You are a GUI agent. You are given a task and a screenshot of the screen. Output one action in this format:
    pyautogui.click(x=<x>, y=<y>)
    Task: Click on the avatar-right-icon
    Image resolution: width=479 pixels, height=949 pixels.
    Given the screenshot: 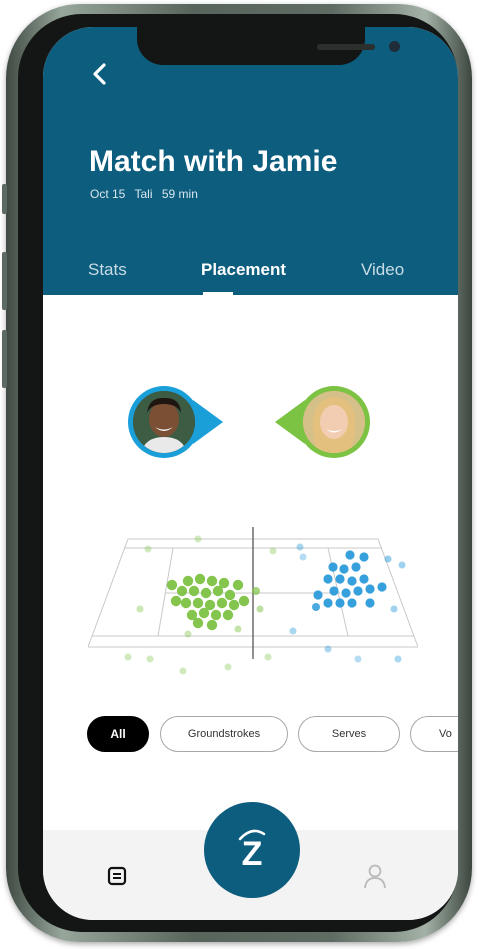 What is the action you would take?
    pyautogui.click(x=334, y=422)
    